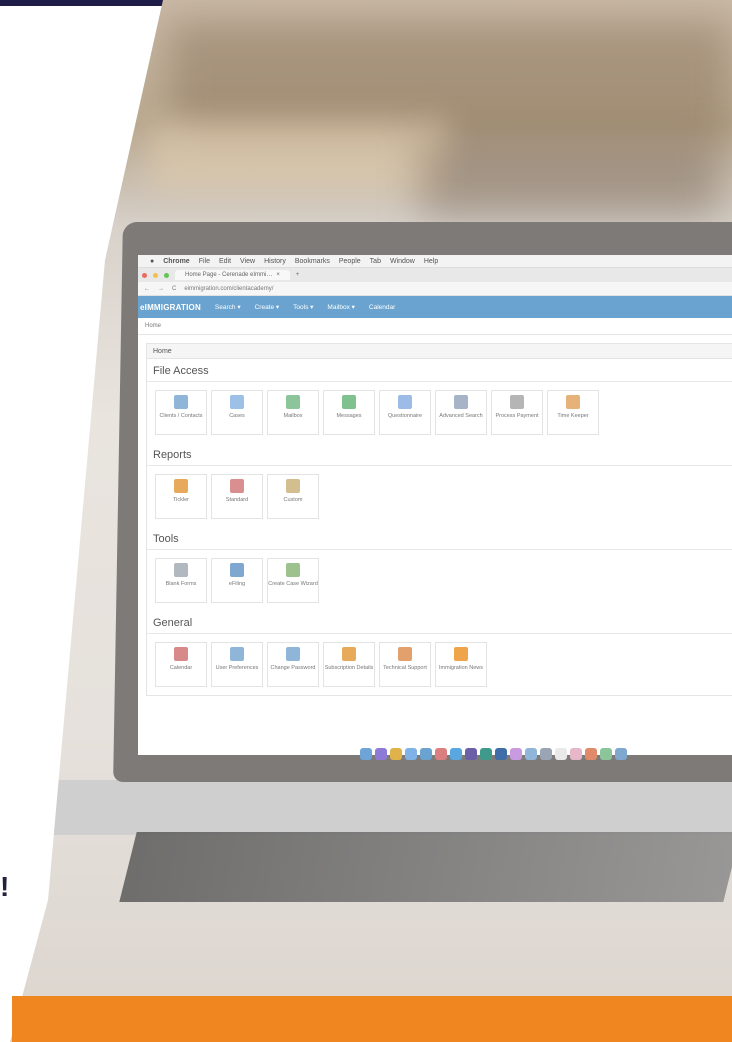  What do you see at coordinates (456, 754) in the screenshot?
I see `skype-icon` at bounding box center [456, 754].